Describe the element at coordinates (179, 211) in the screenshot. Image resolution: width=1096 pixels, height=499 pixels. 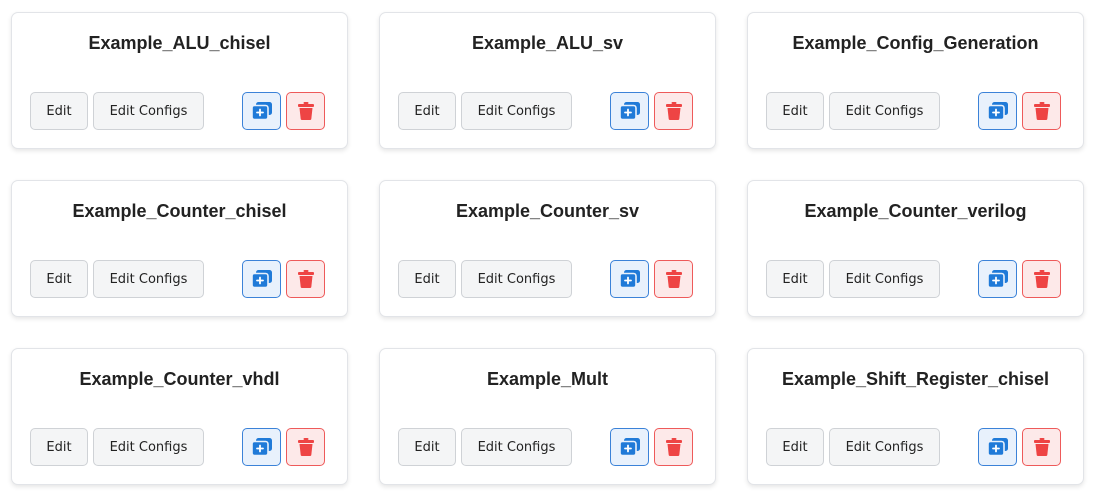
I see `project-title: Example_Counter_chisel` at that location.